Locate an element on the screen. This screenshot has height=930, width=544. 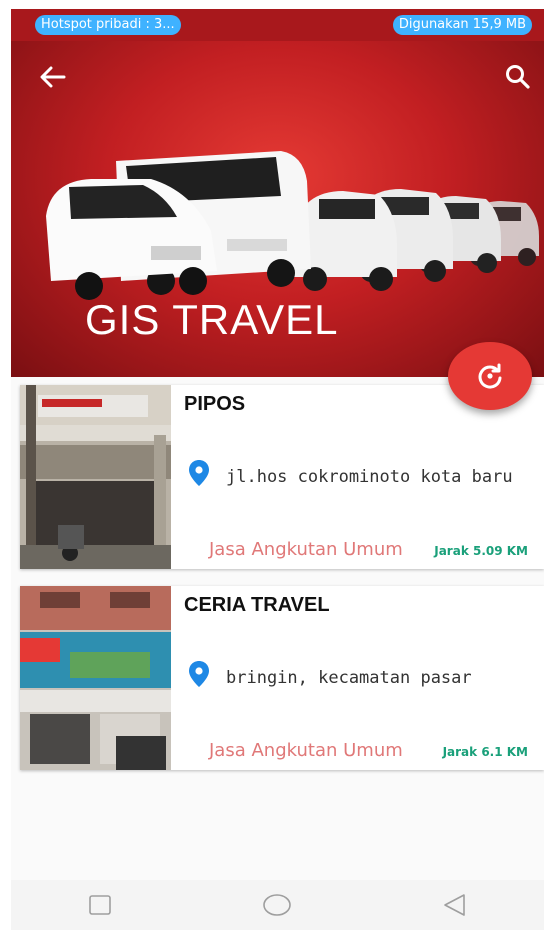
travel-distance: Jarak 6.1 KM is located at coordinates (485, 752).